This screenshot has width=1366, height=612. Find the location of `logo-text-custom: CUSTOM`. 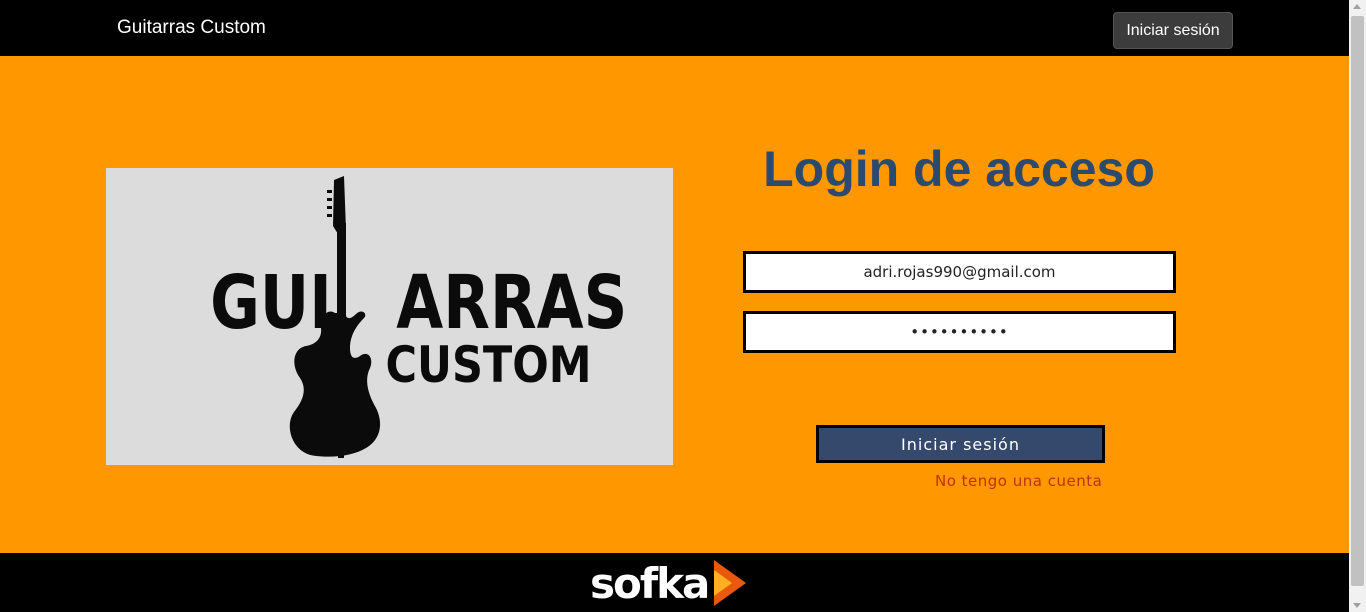

logo-text-custom: CUSTOM is located at coordinates (489, 365).